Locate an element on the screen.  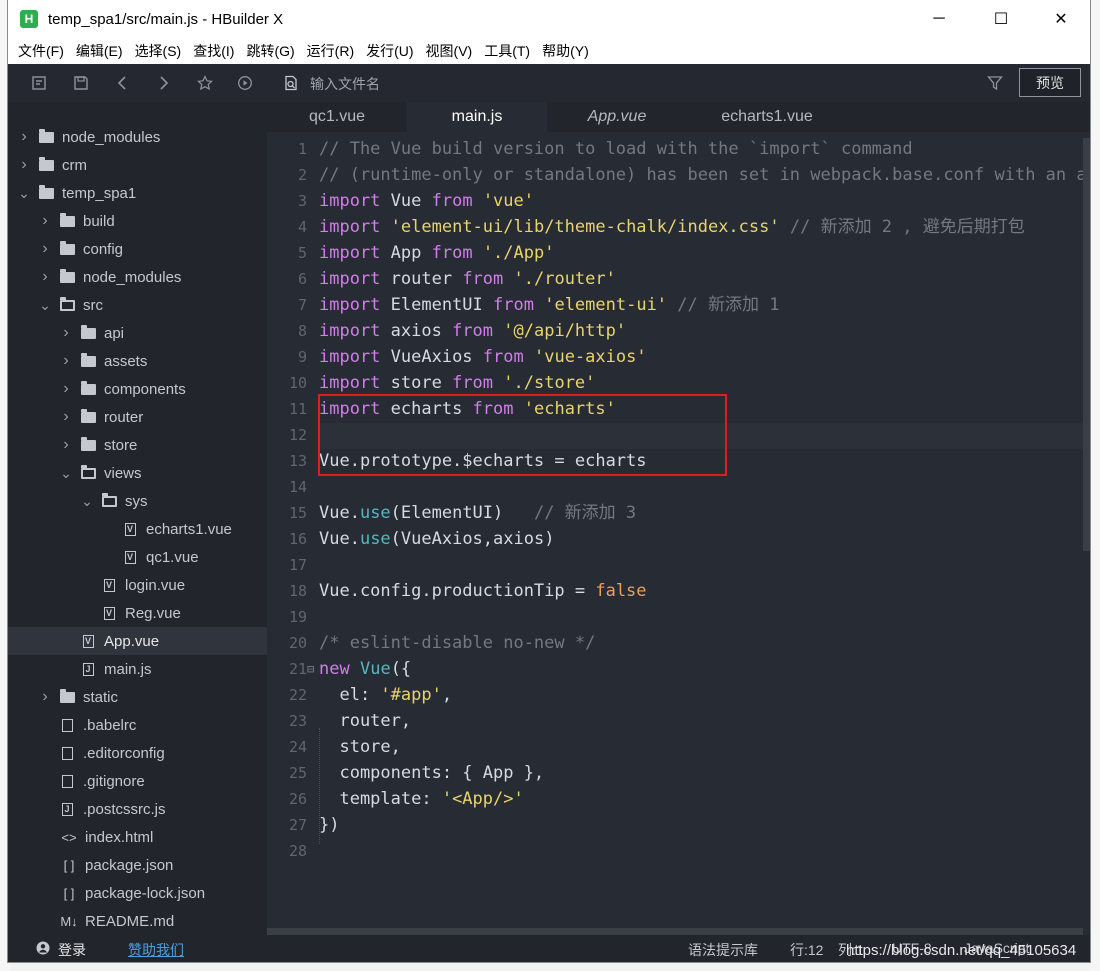
editor-tab: main.js is located at coordinates (477, 117).